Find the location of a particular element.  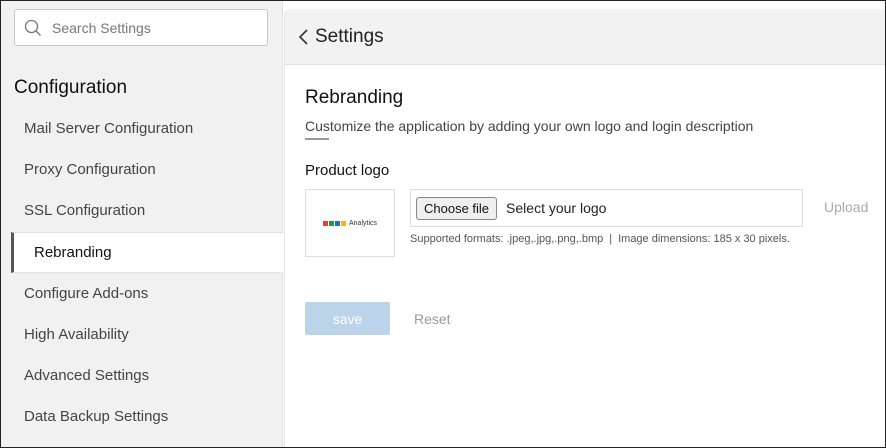

sidebar-item-mail-server-configuration: Mail Server Configuration is located at coordinates (142, 128).